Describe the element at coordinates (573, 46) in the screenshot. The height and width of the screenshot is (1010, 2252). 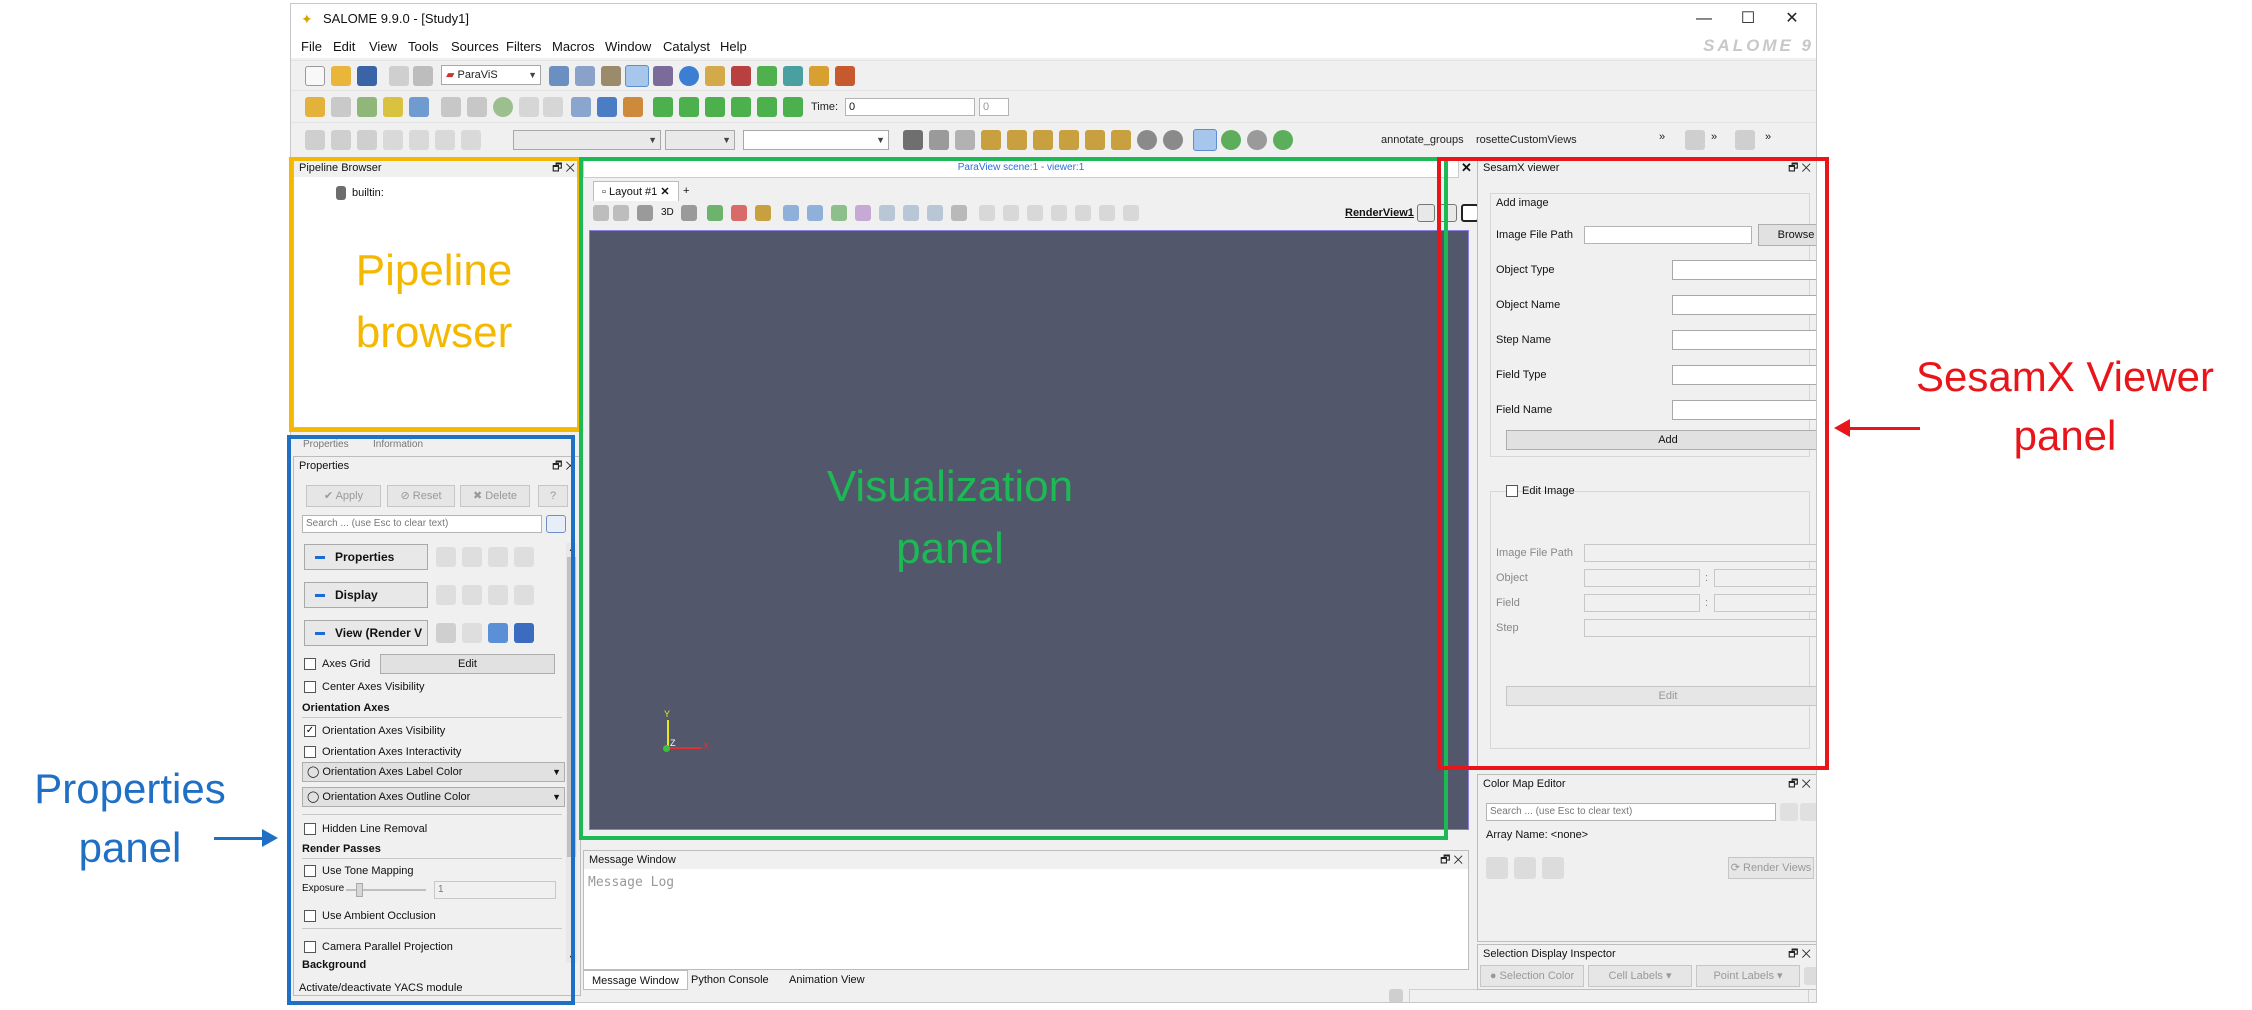
I see `menu-macros: Macros` at that location.